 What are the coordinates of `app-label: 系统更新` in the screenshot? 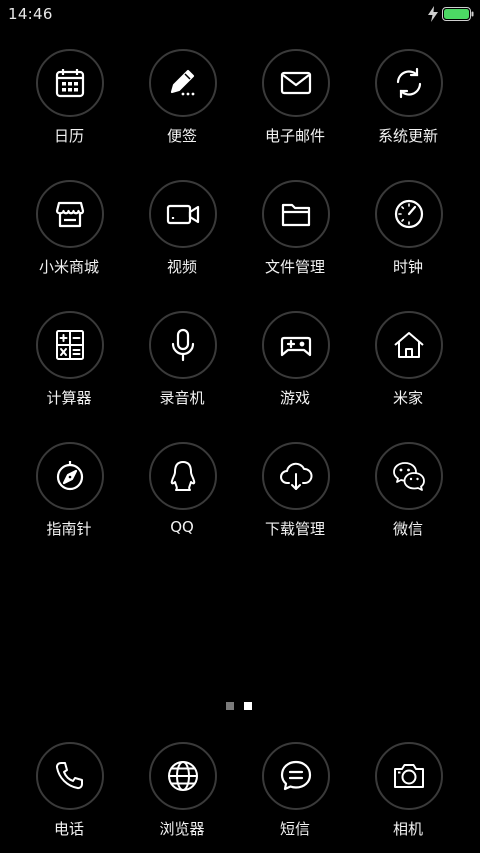 It's located at (407, 136).